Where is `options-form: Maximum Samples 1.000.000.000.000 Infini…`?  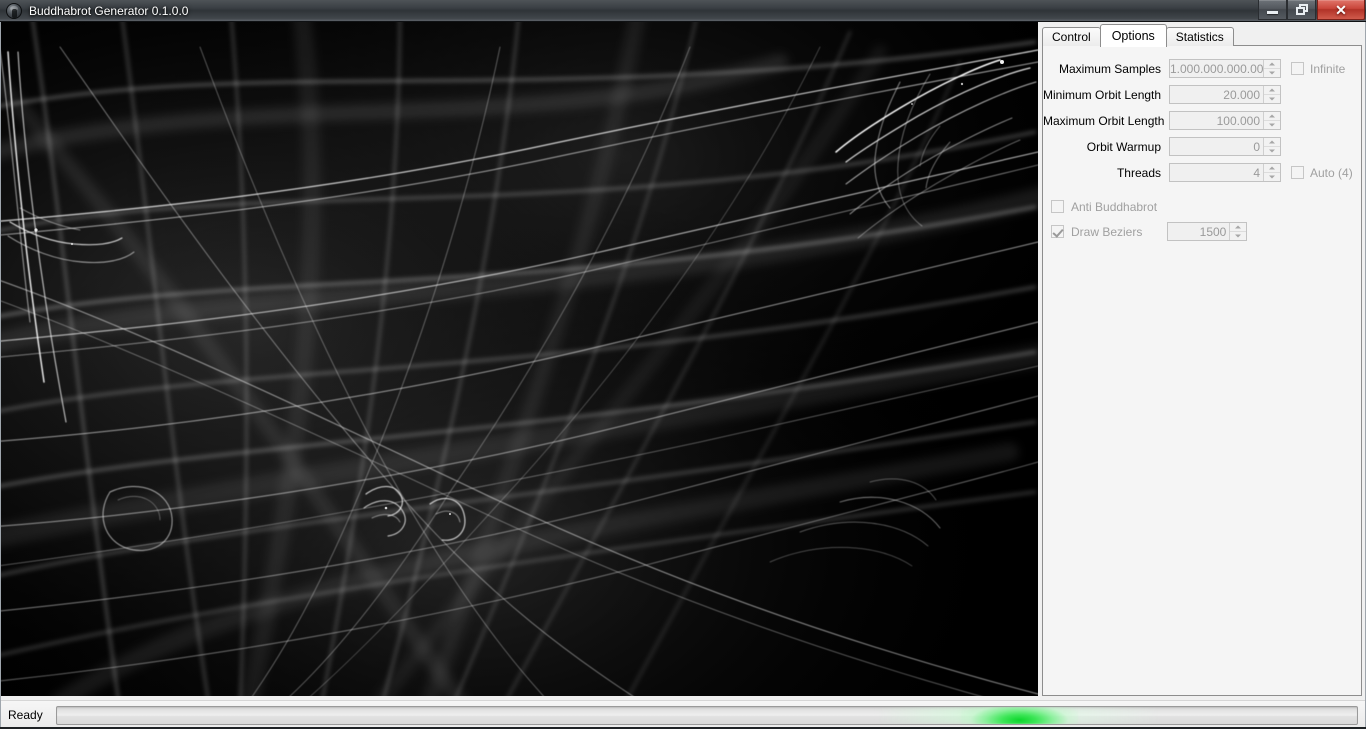 options-form: Maximum Samples 1.000.000.000.000 Infini… is located at coordinates (1202, 146).